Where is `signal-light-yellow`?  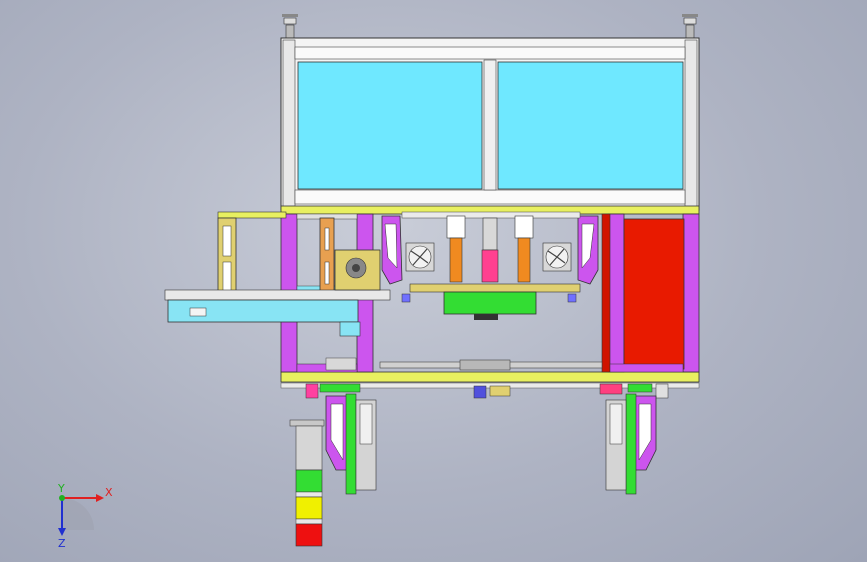
signal-light-yellow is located at coordinates (309, 508).